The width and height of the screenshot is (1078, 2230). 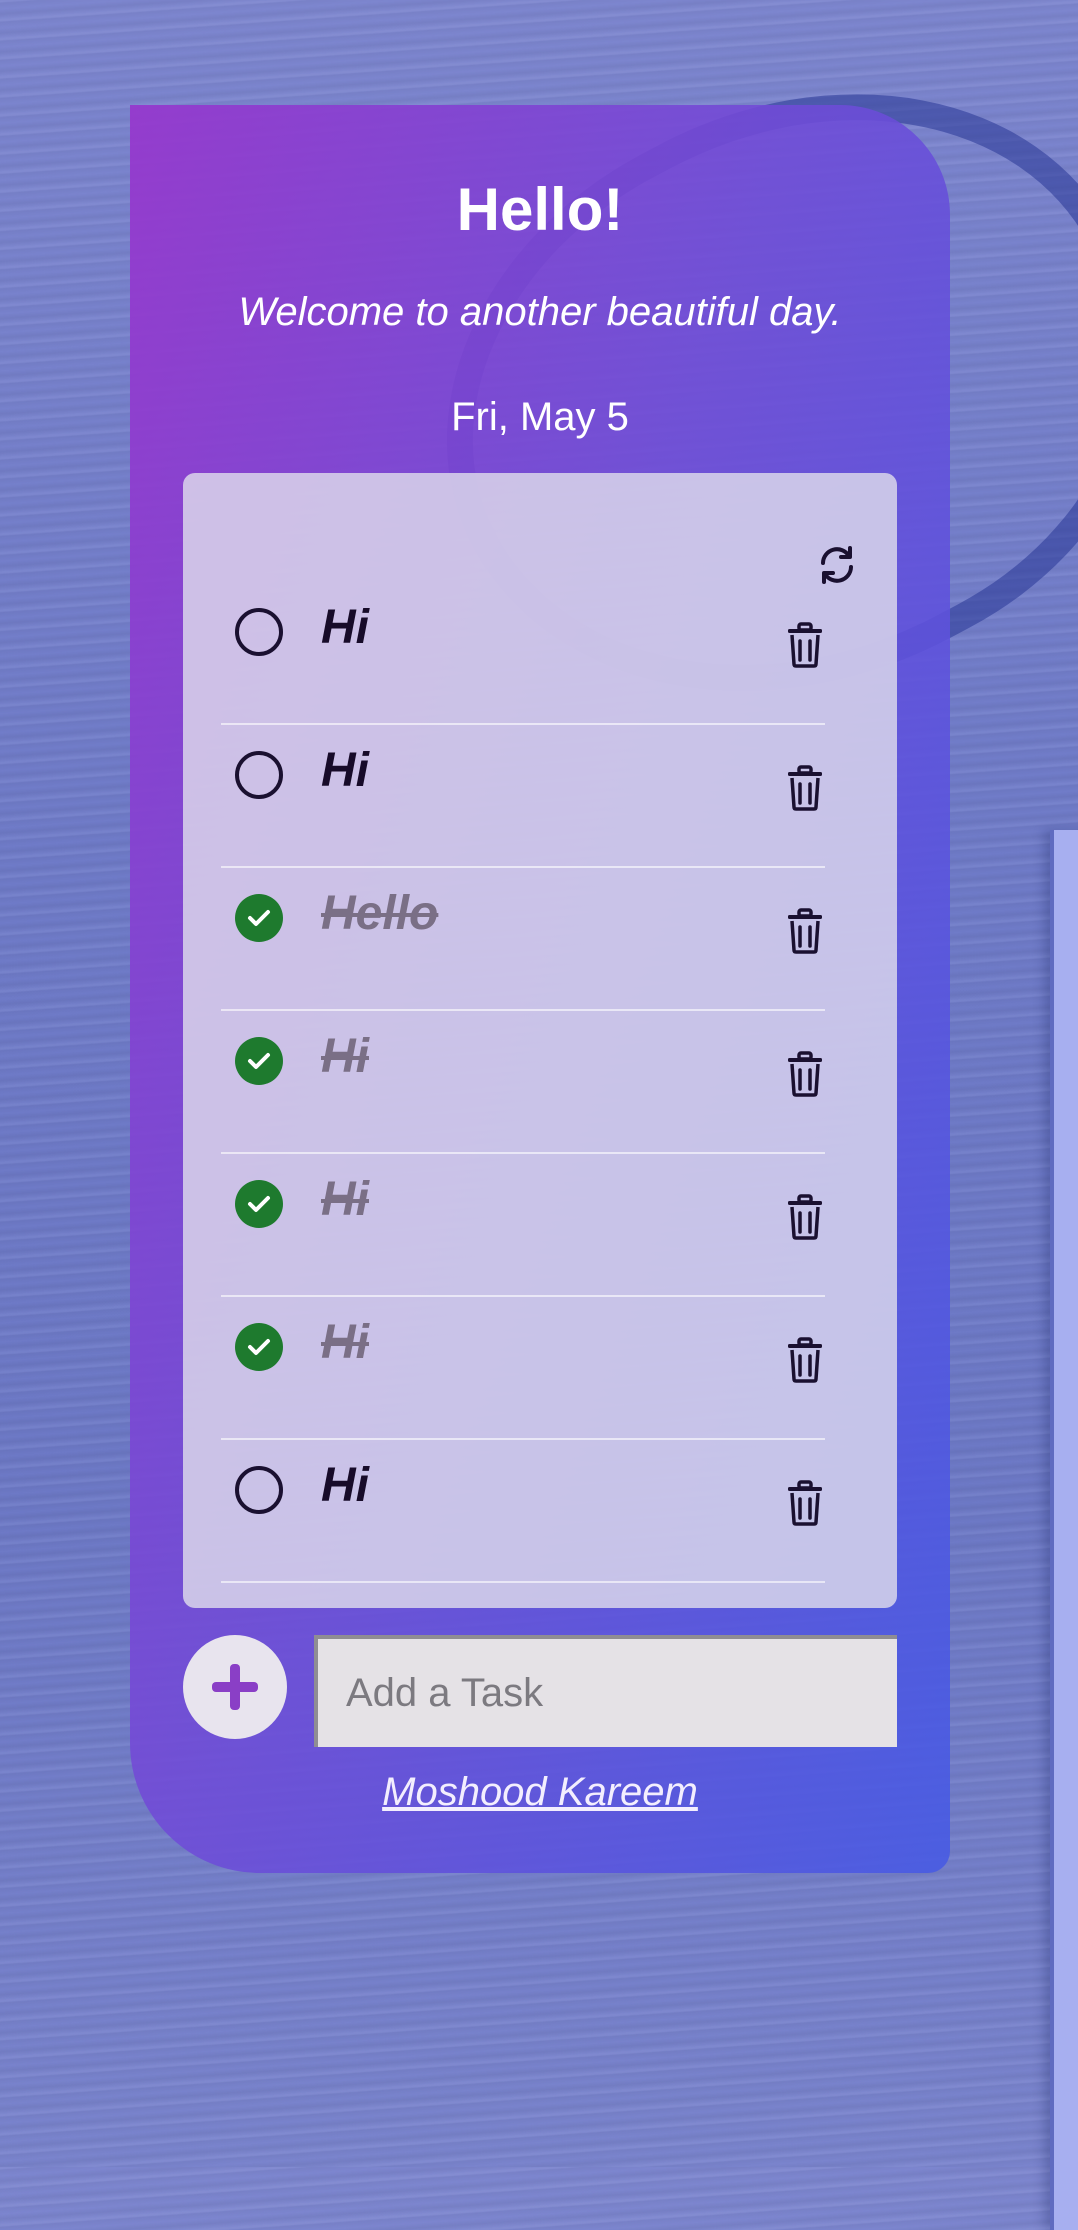 What do you see at coordinates (540, 417) in the screenshot?
I see `current-date: Fri, May 5` at bounding box center [540, 417].